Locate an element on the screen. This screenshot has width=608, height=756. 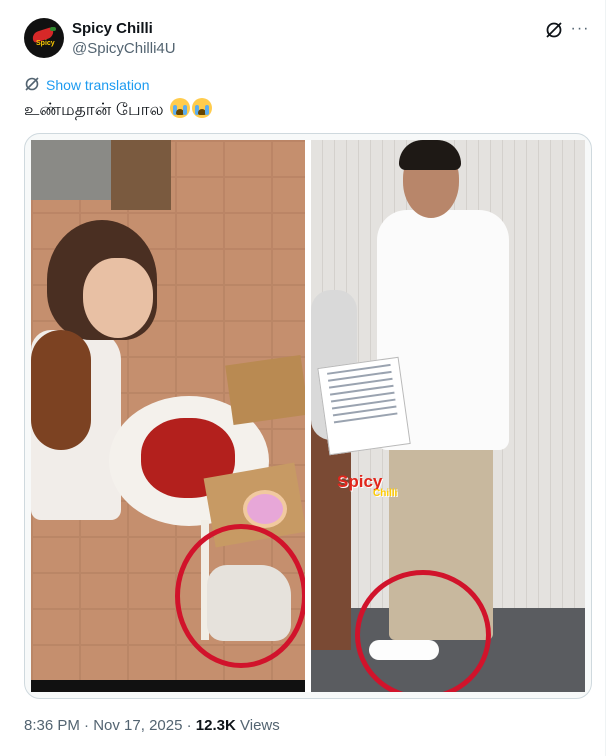
more-icon: ··· is located at coordinates (580, 30).